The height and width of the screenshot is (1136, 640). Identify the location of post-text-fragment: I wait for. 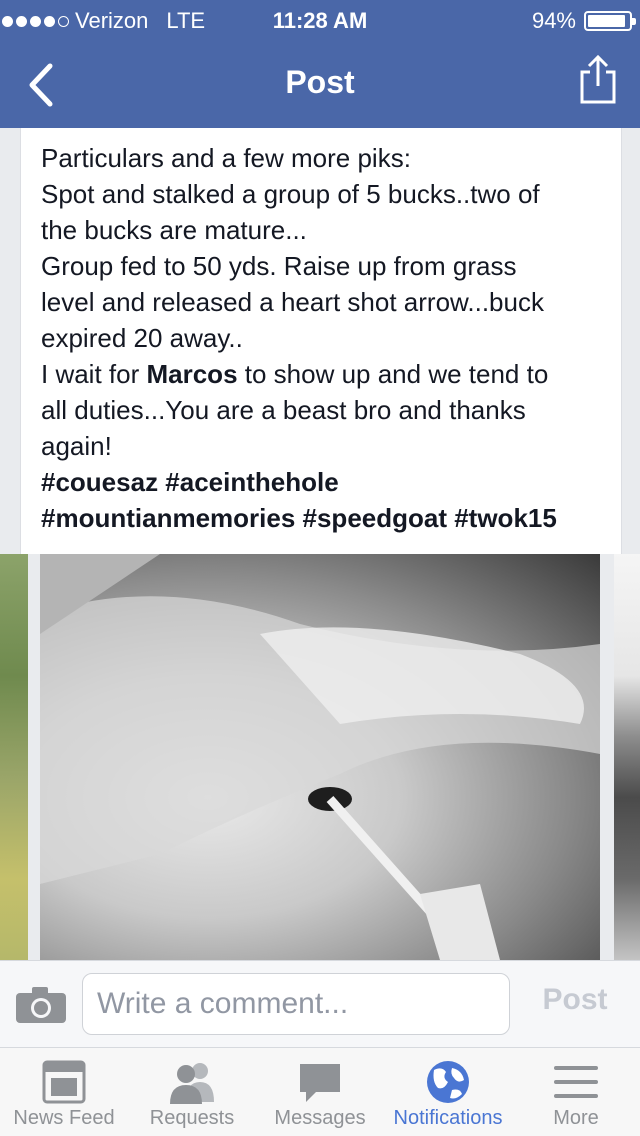
(94, 374).